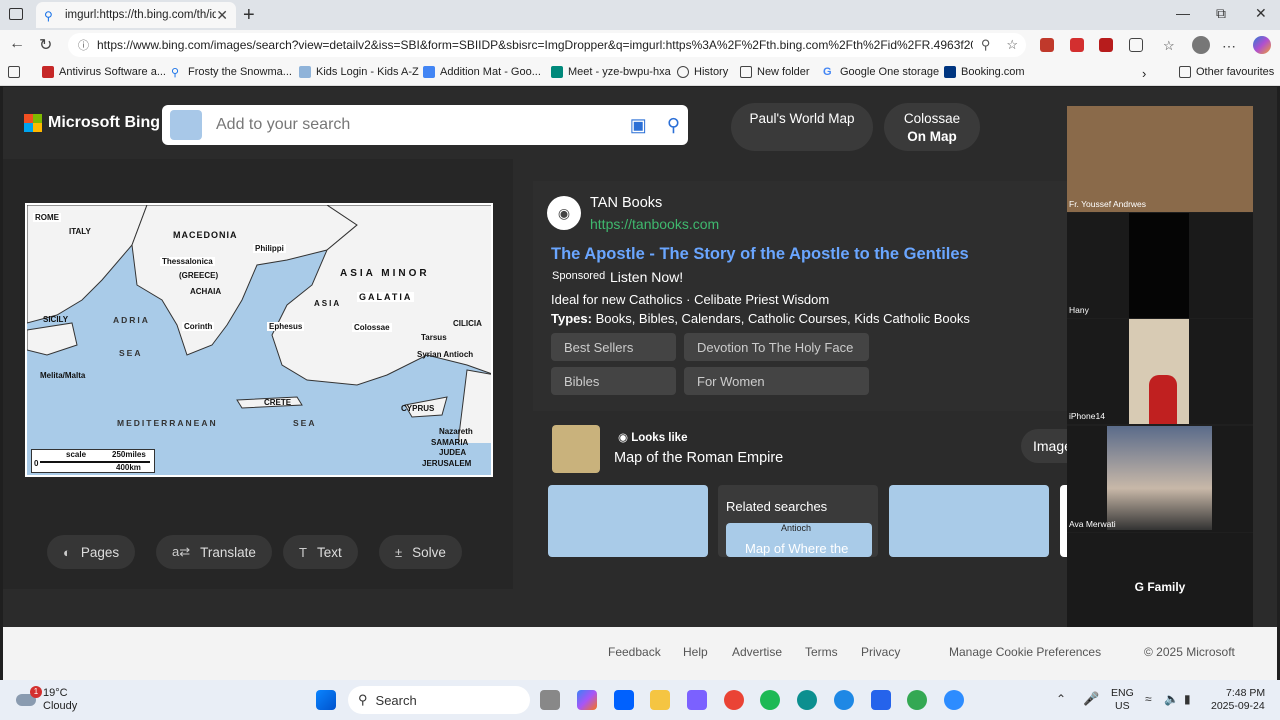 This screenshot has height=720, width=1280. Describe the element at coordinates (1106, 45) in the screenshot. I see `mcafee-icon` at that location.